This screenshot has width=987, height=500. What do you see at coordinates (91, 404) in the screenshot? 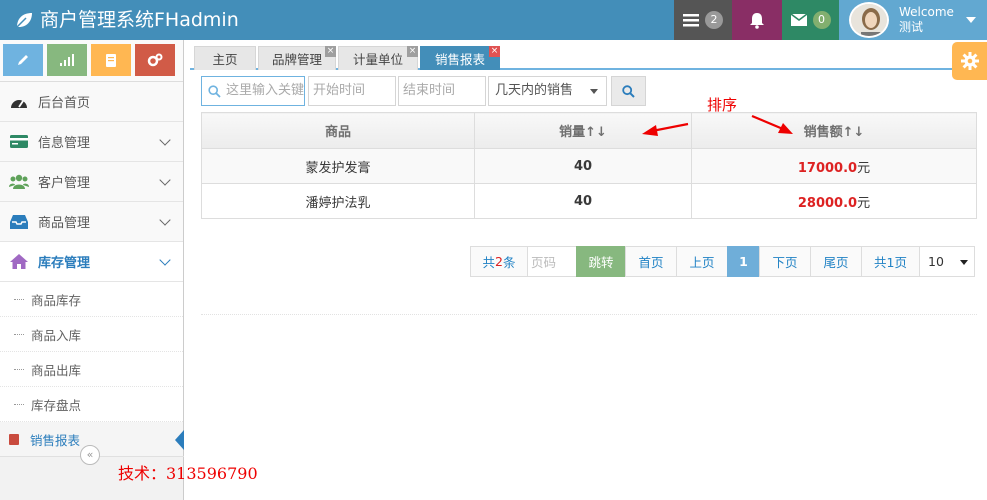
I see `submenu-item-stocktake: 库存盘点` at bounding box center [91, 404].